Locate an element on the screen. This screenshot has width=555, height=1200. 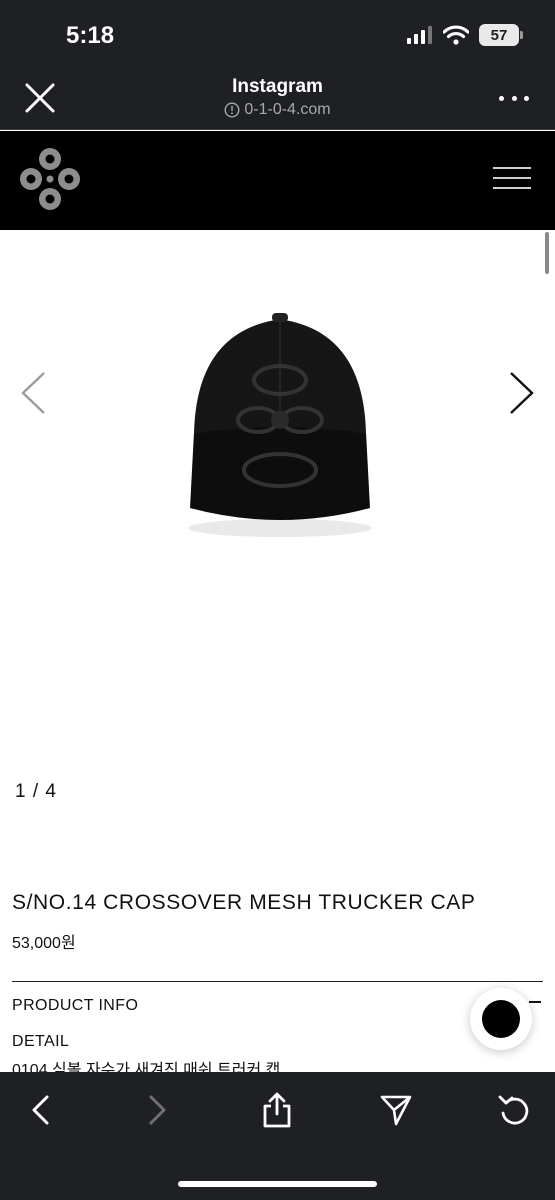
forward-icon is located at coordinates (157, 1110).